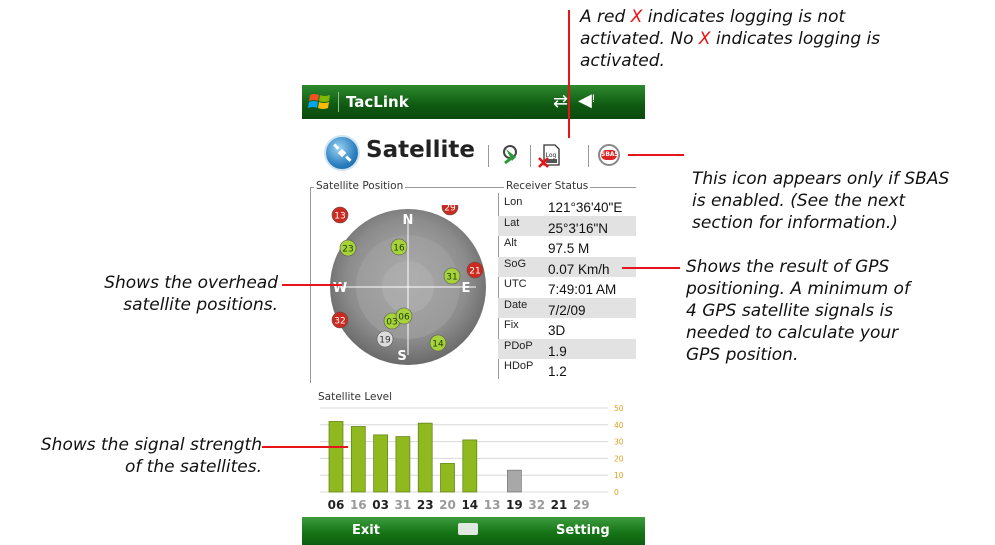  Describe the element at coordinates (619, 442) in the screenshot. I see `level-tick-label: 30` at that location.